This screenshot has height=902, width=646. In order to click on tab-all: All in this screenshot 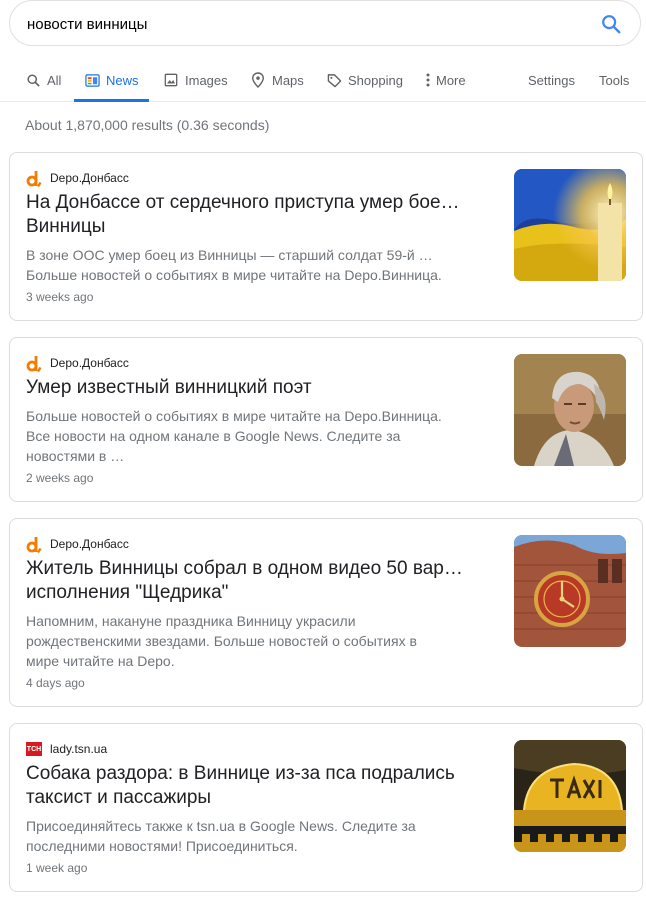, I will do `click(43, 80)`.